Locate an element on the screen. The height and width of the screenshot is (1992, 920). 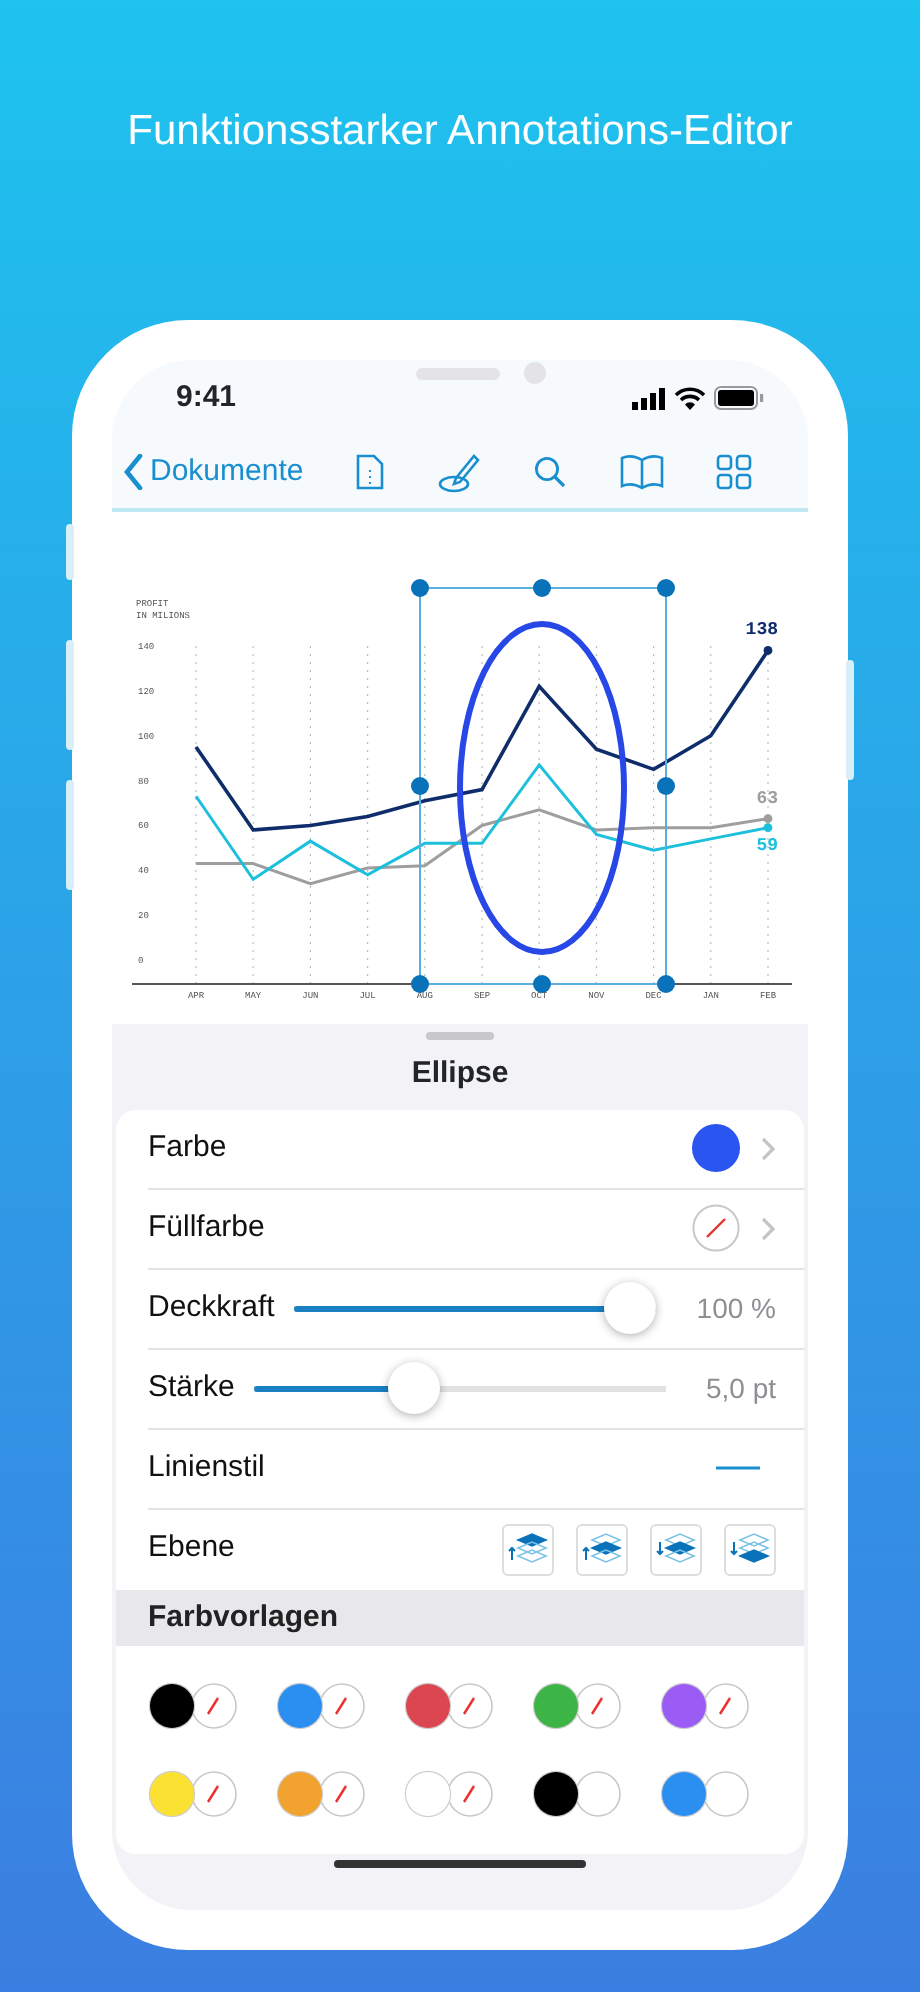
value-readout: 100 % is located at coordinates (736, 1308).